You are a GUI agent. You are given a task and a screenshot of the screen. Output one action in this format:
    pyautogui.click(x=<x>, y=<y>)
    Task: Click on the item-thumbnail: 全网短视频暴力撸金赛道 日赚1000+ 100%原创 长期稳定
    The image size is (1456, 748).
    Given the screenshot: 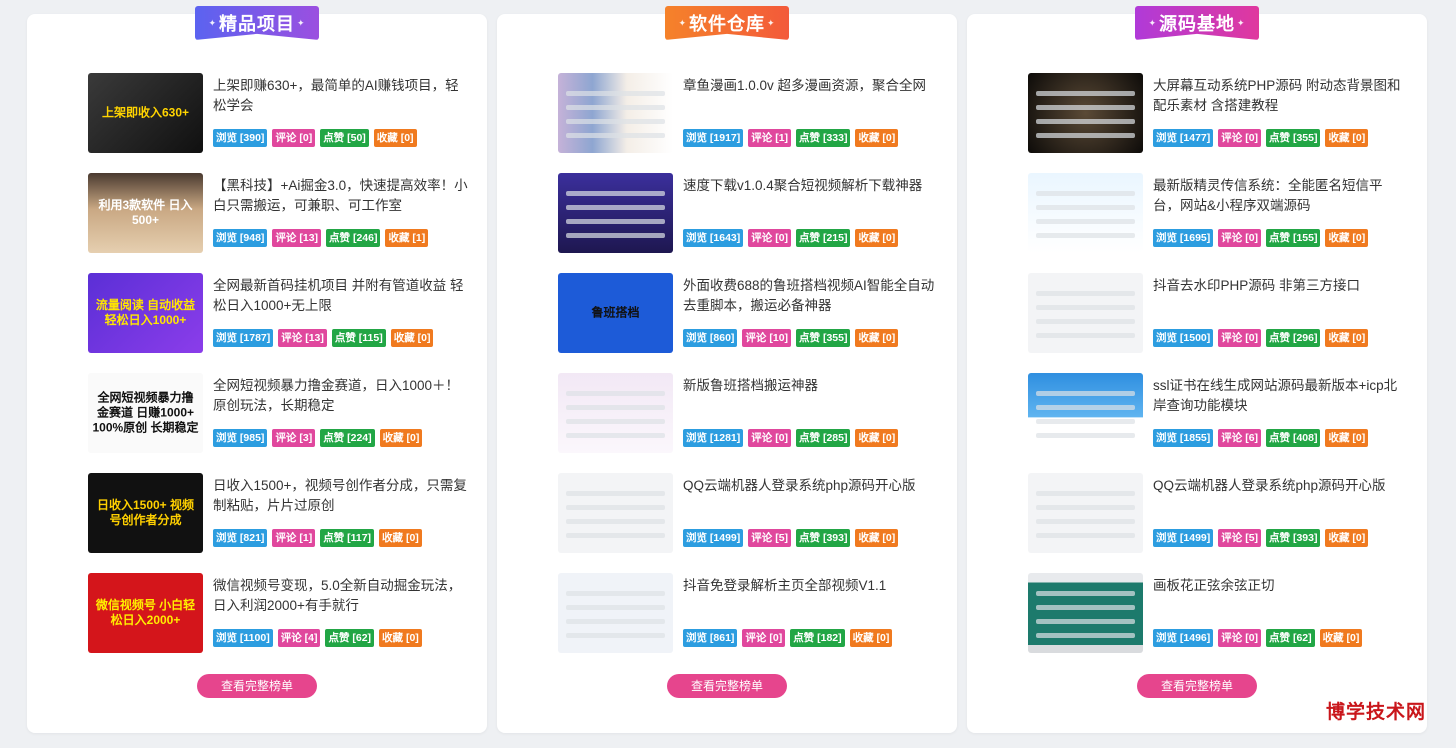 What is the action you would take?
    pyautogui.click(x=145, y=413)
    